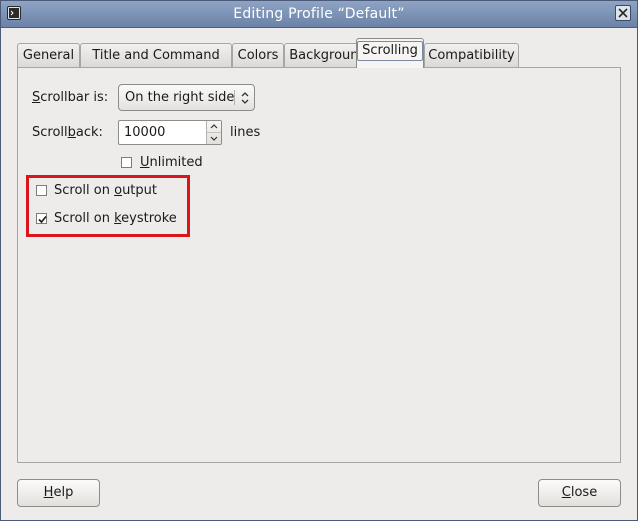 This screenshot has width=638, height=521. I want to click on scrollback-unit-label: lines, so click(245, 132).